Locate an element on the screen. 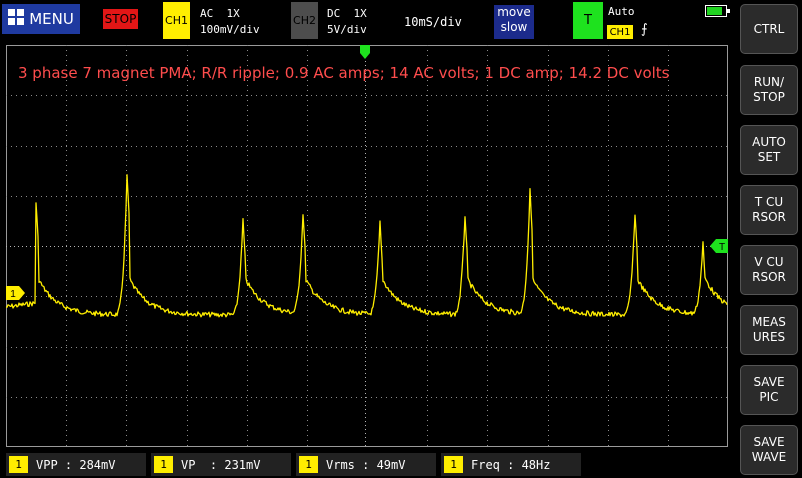 The height and width of the screenshot is (478, 802). auto-set-button: AUTO SET is located at coordinates (769, 150).